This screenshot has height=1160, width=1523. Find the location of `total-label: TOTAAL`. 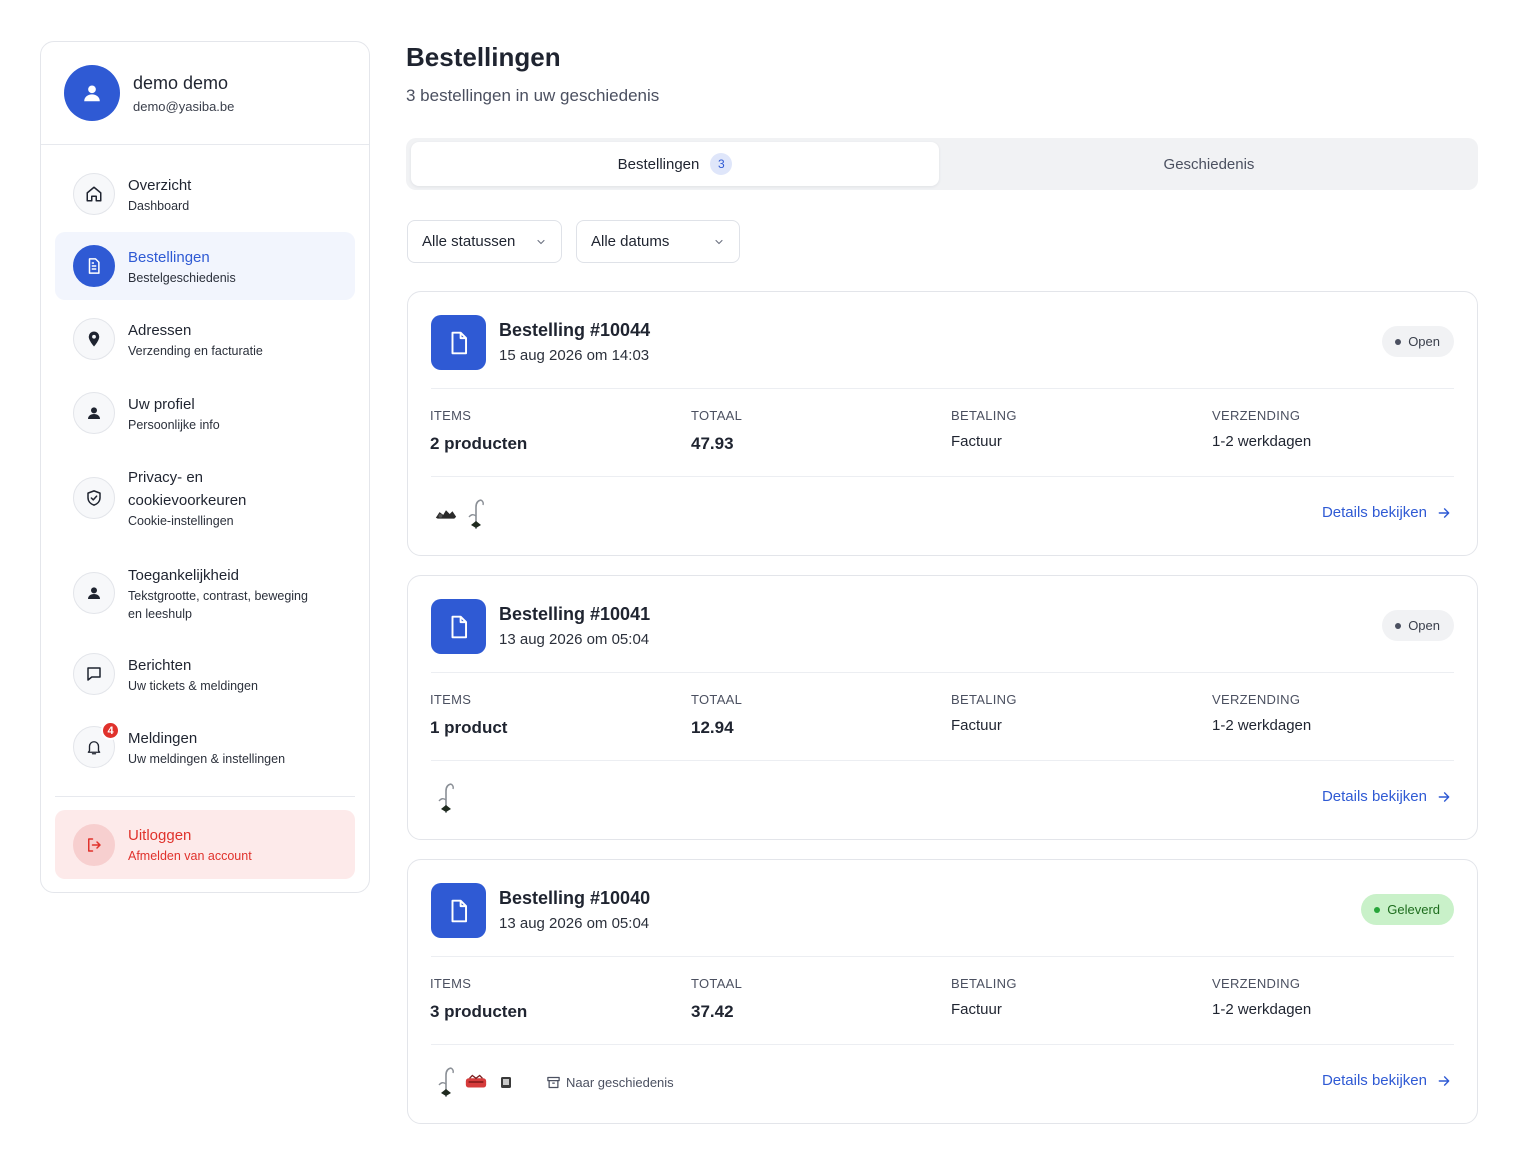

total-label: TOTAAL is located at coordinates (717, 983).